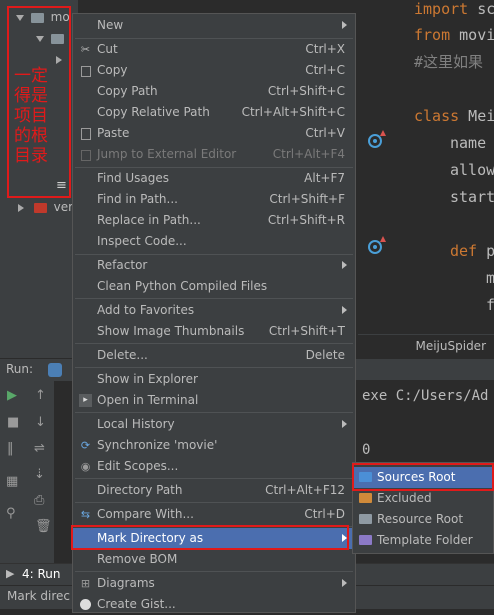 This screenshot has width=494, height=615. I want to click on menu-item-compare-with: ⇆ Compare With... Ctrl+D, so click(214, 514).